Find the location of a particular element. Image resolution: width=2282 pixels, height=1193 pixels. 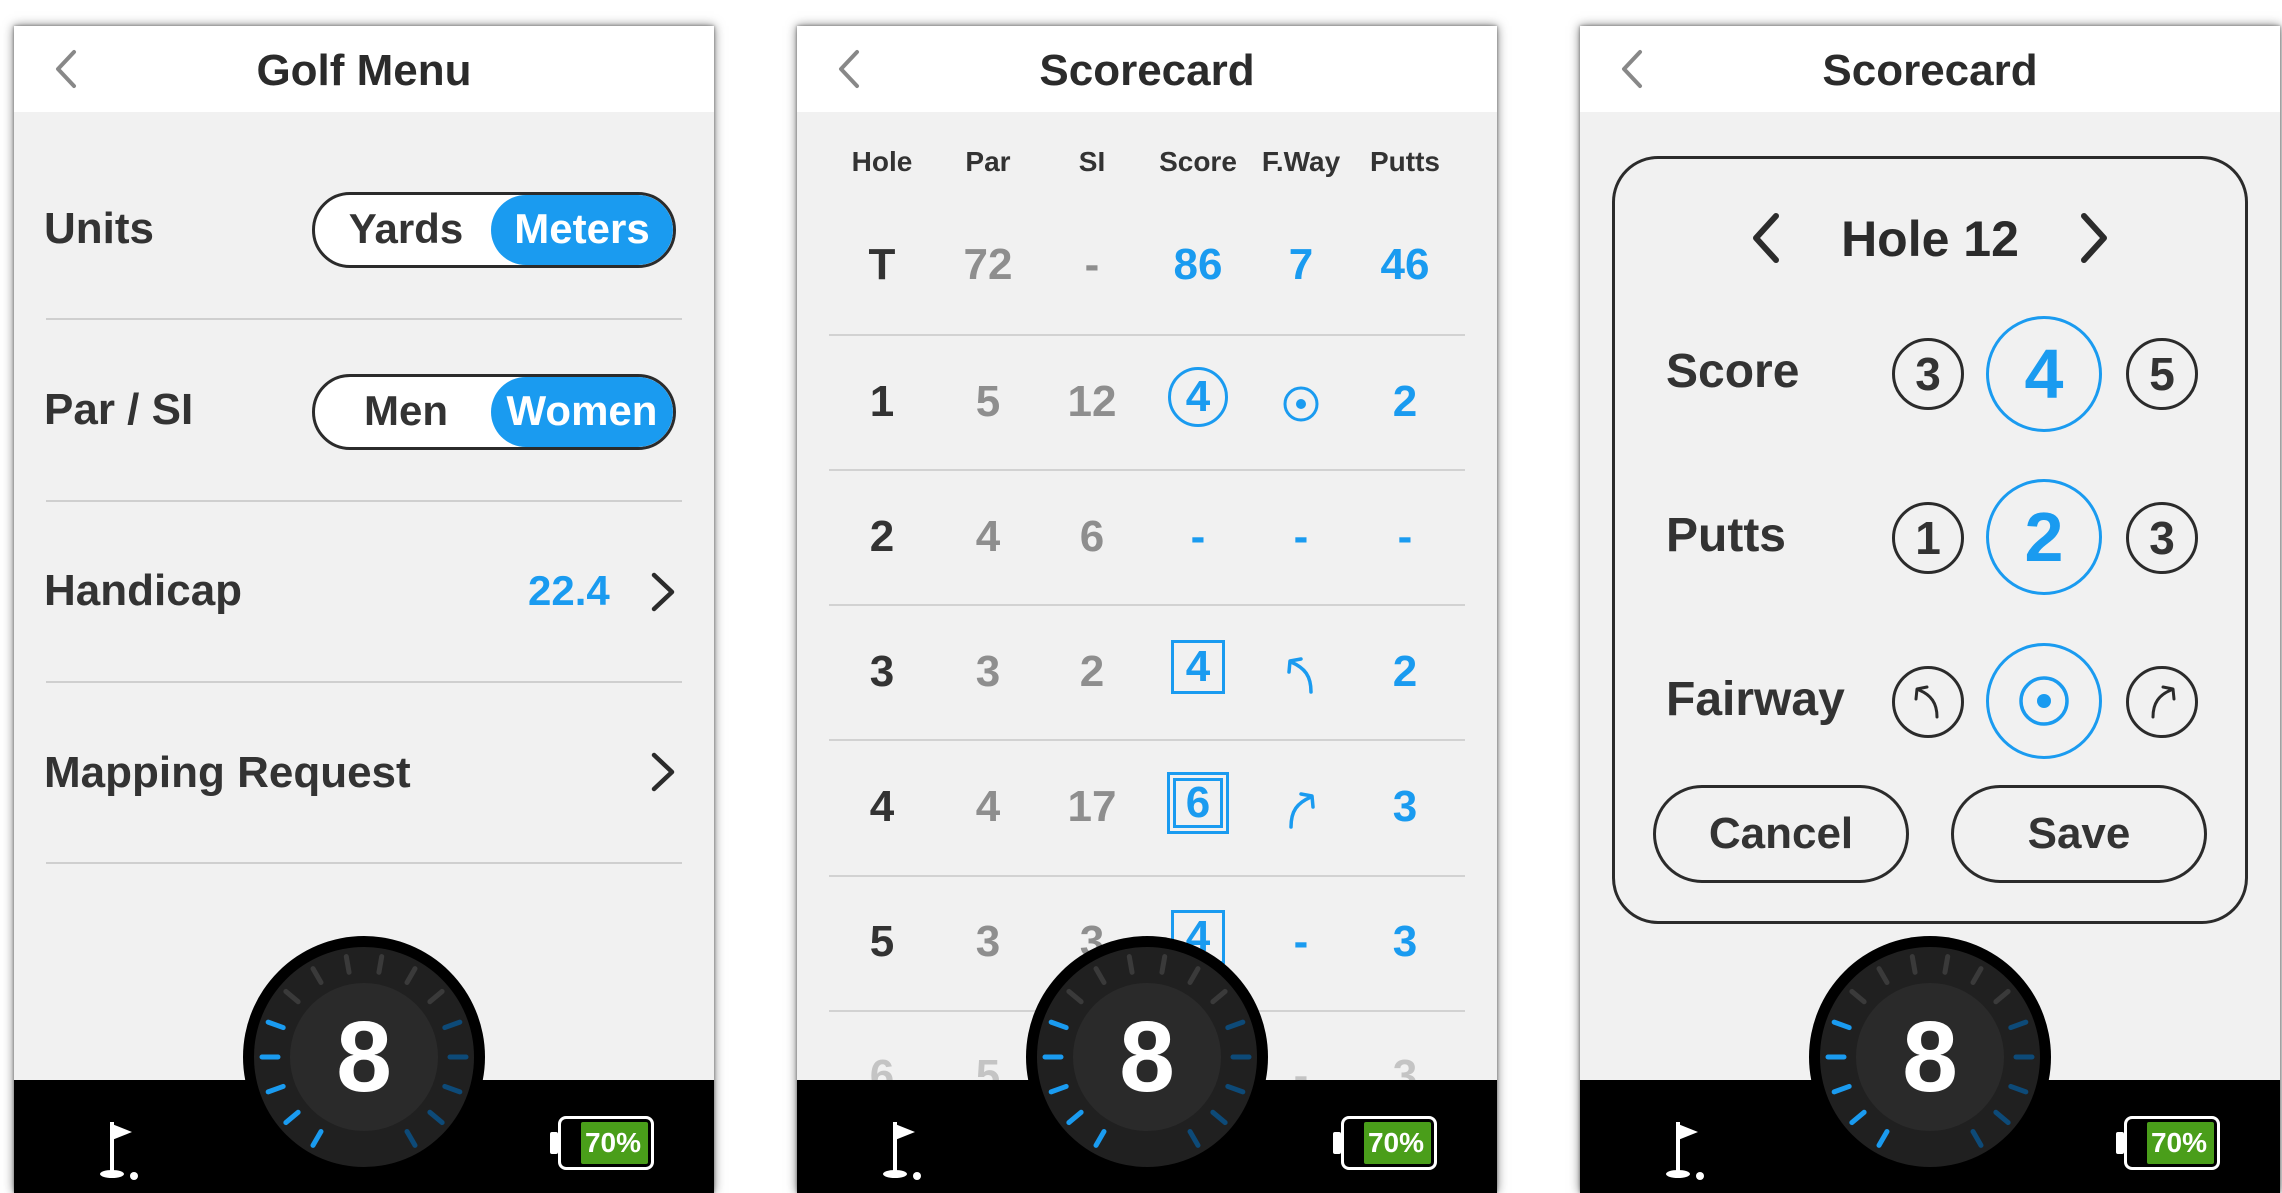

par-si-option-men: Men is located at coordinates (406, 412).